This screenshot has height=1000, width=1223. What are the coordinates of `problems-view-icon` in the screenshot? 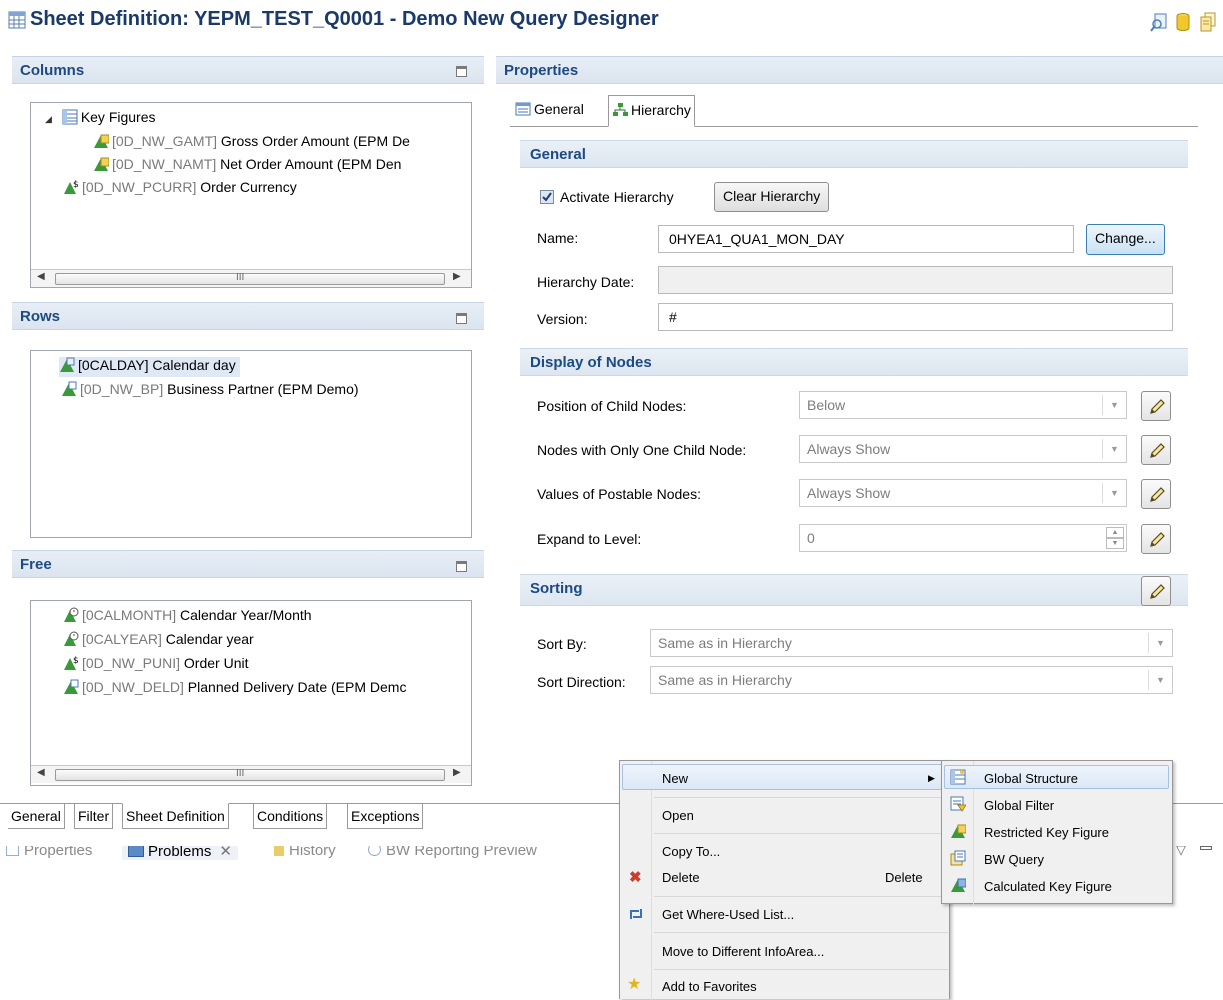 It's located at (136, 851).